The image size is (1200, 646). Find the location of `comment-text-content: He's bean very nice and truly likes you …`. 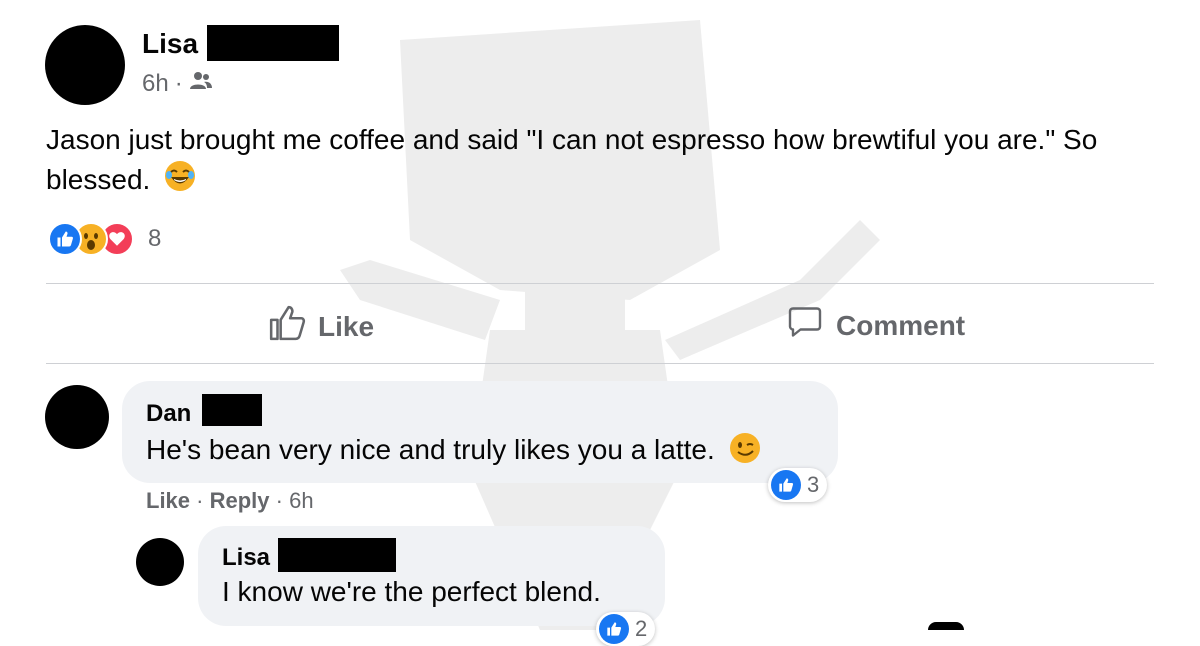

comment-text-content: He's bean very nice and truly likes you … is located at coordinates (430, 449).